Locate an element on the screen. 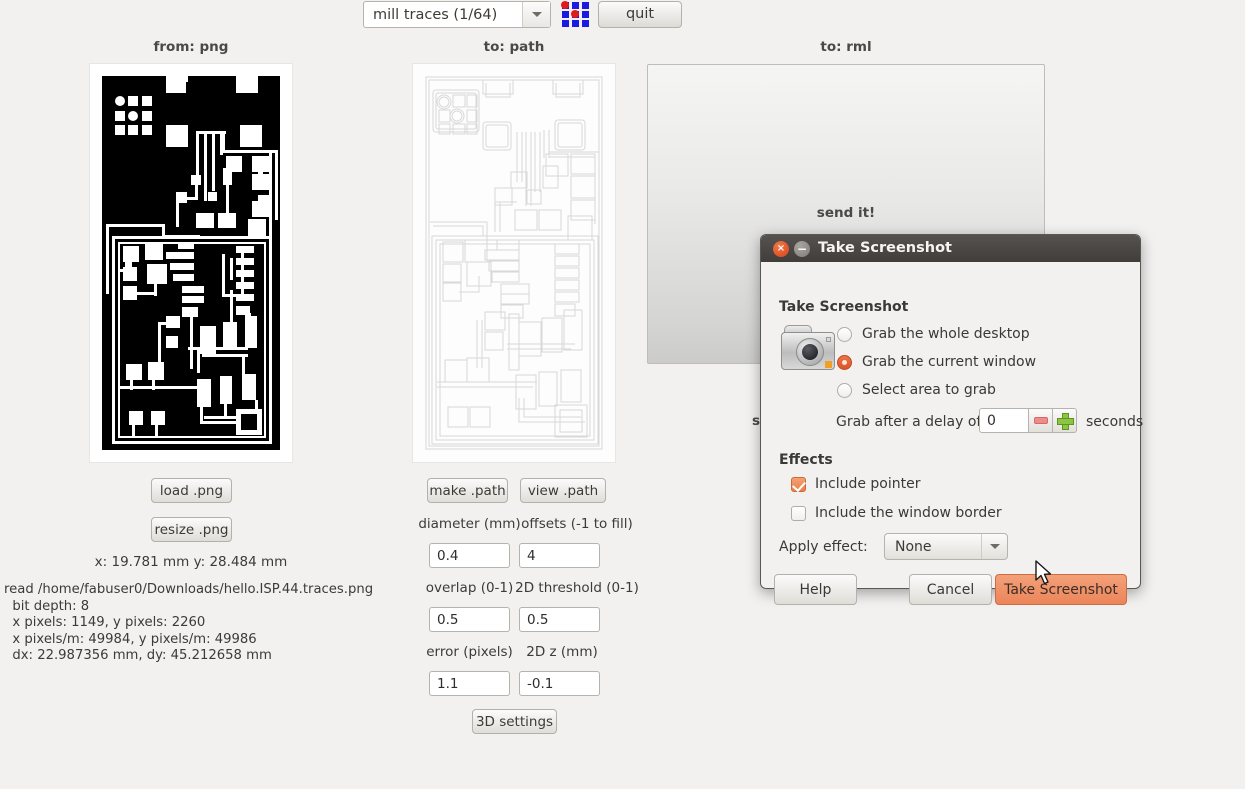 Image resolution: width=1245 pixels, height=789 pixels. delay-suffix-label: seconds is located at coordinates (1115, 422).